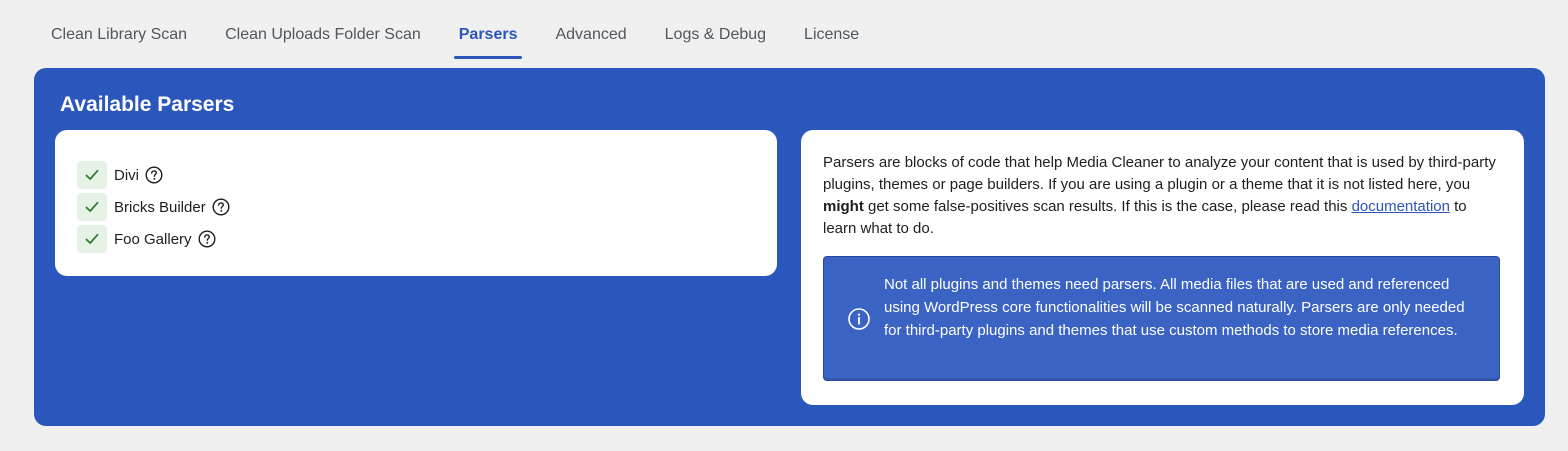 Image resolution: width=1568 pixels, height=451 pixels. I want to click on parser-item-foo-gallery: Foo Gallery, so click(153, 239).